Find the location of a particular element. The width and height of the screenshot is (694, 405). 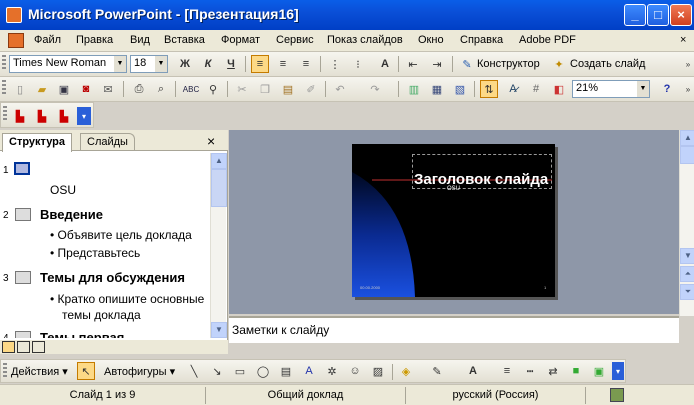

align-center-icon: ≡ is located at coordinates (283, 64).